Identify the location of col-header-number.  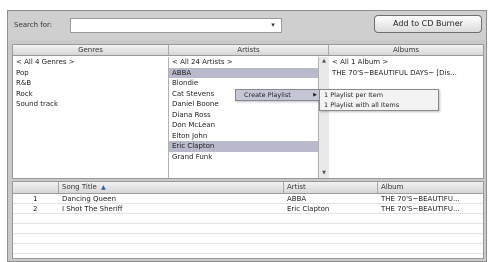
(36, 187).